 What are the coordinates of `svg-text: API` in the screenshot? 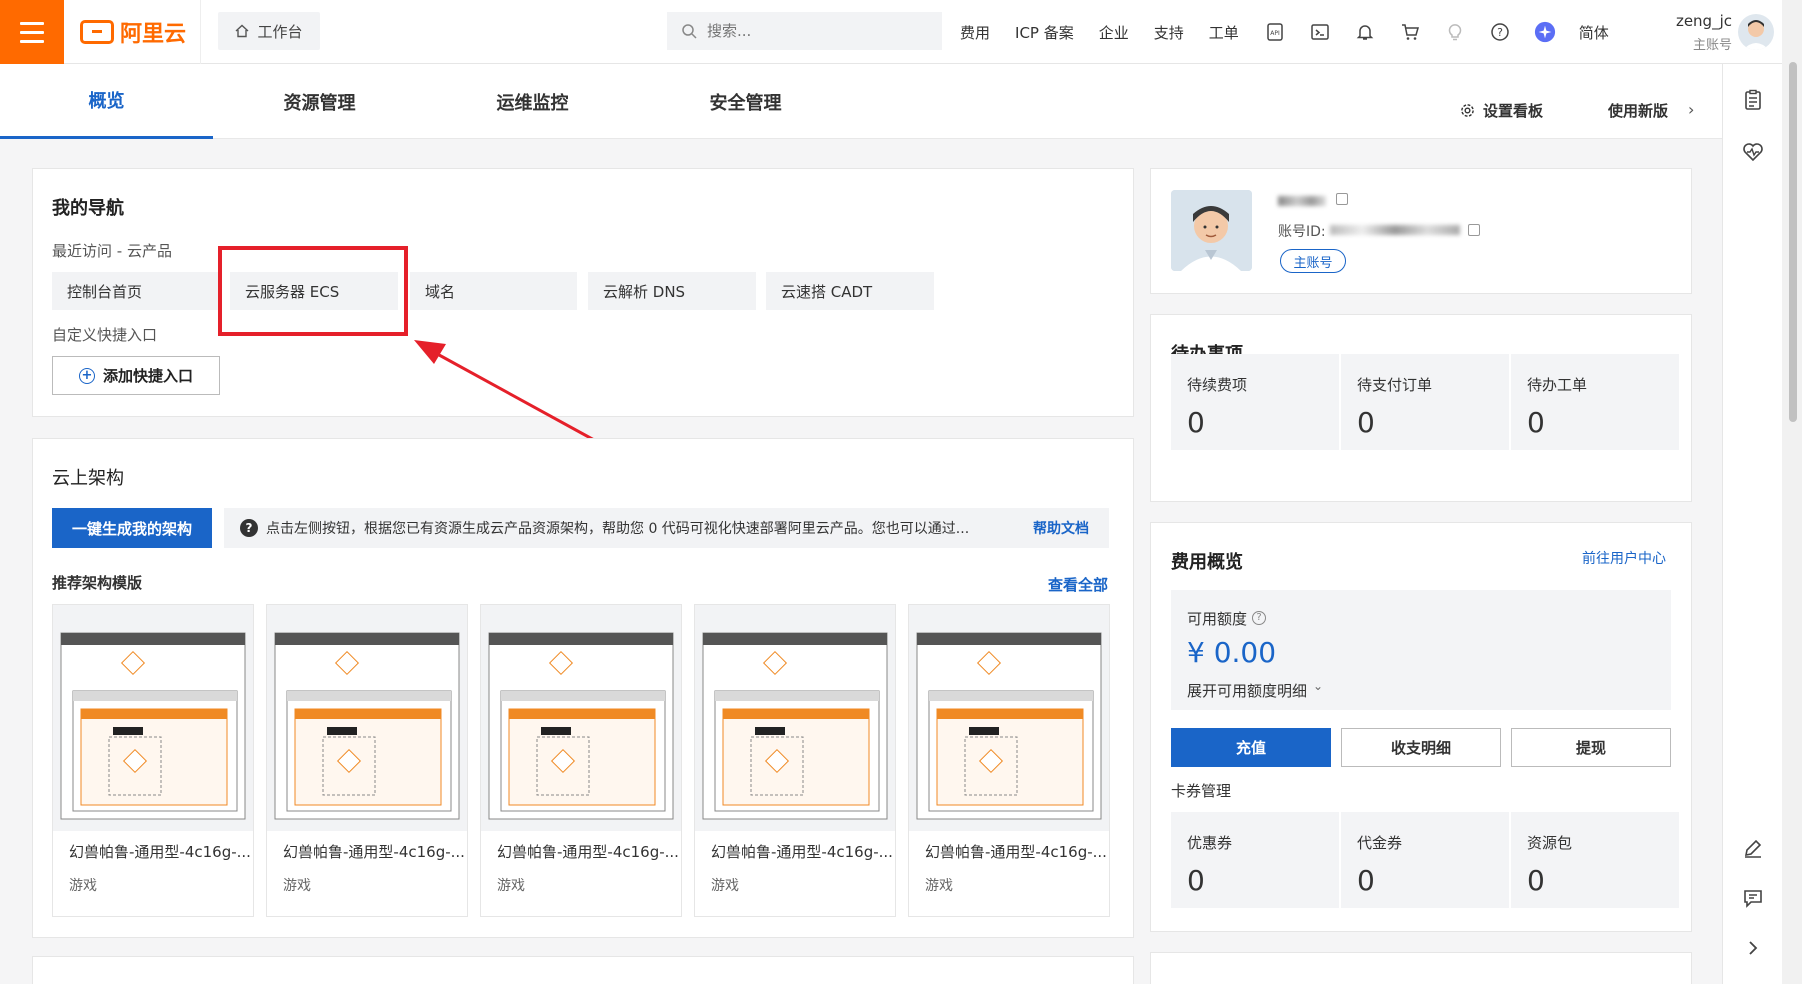 It's located at (1275, 33).